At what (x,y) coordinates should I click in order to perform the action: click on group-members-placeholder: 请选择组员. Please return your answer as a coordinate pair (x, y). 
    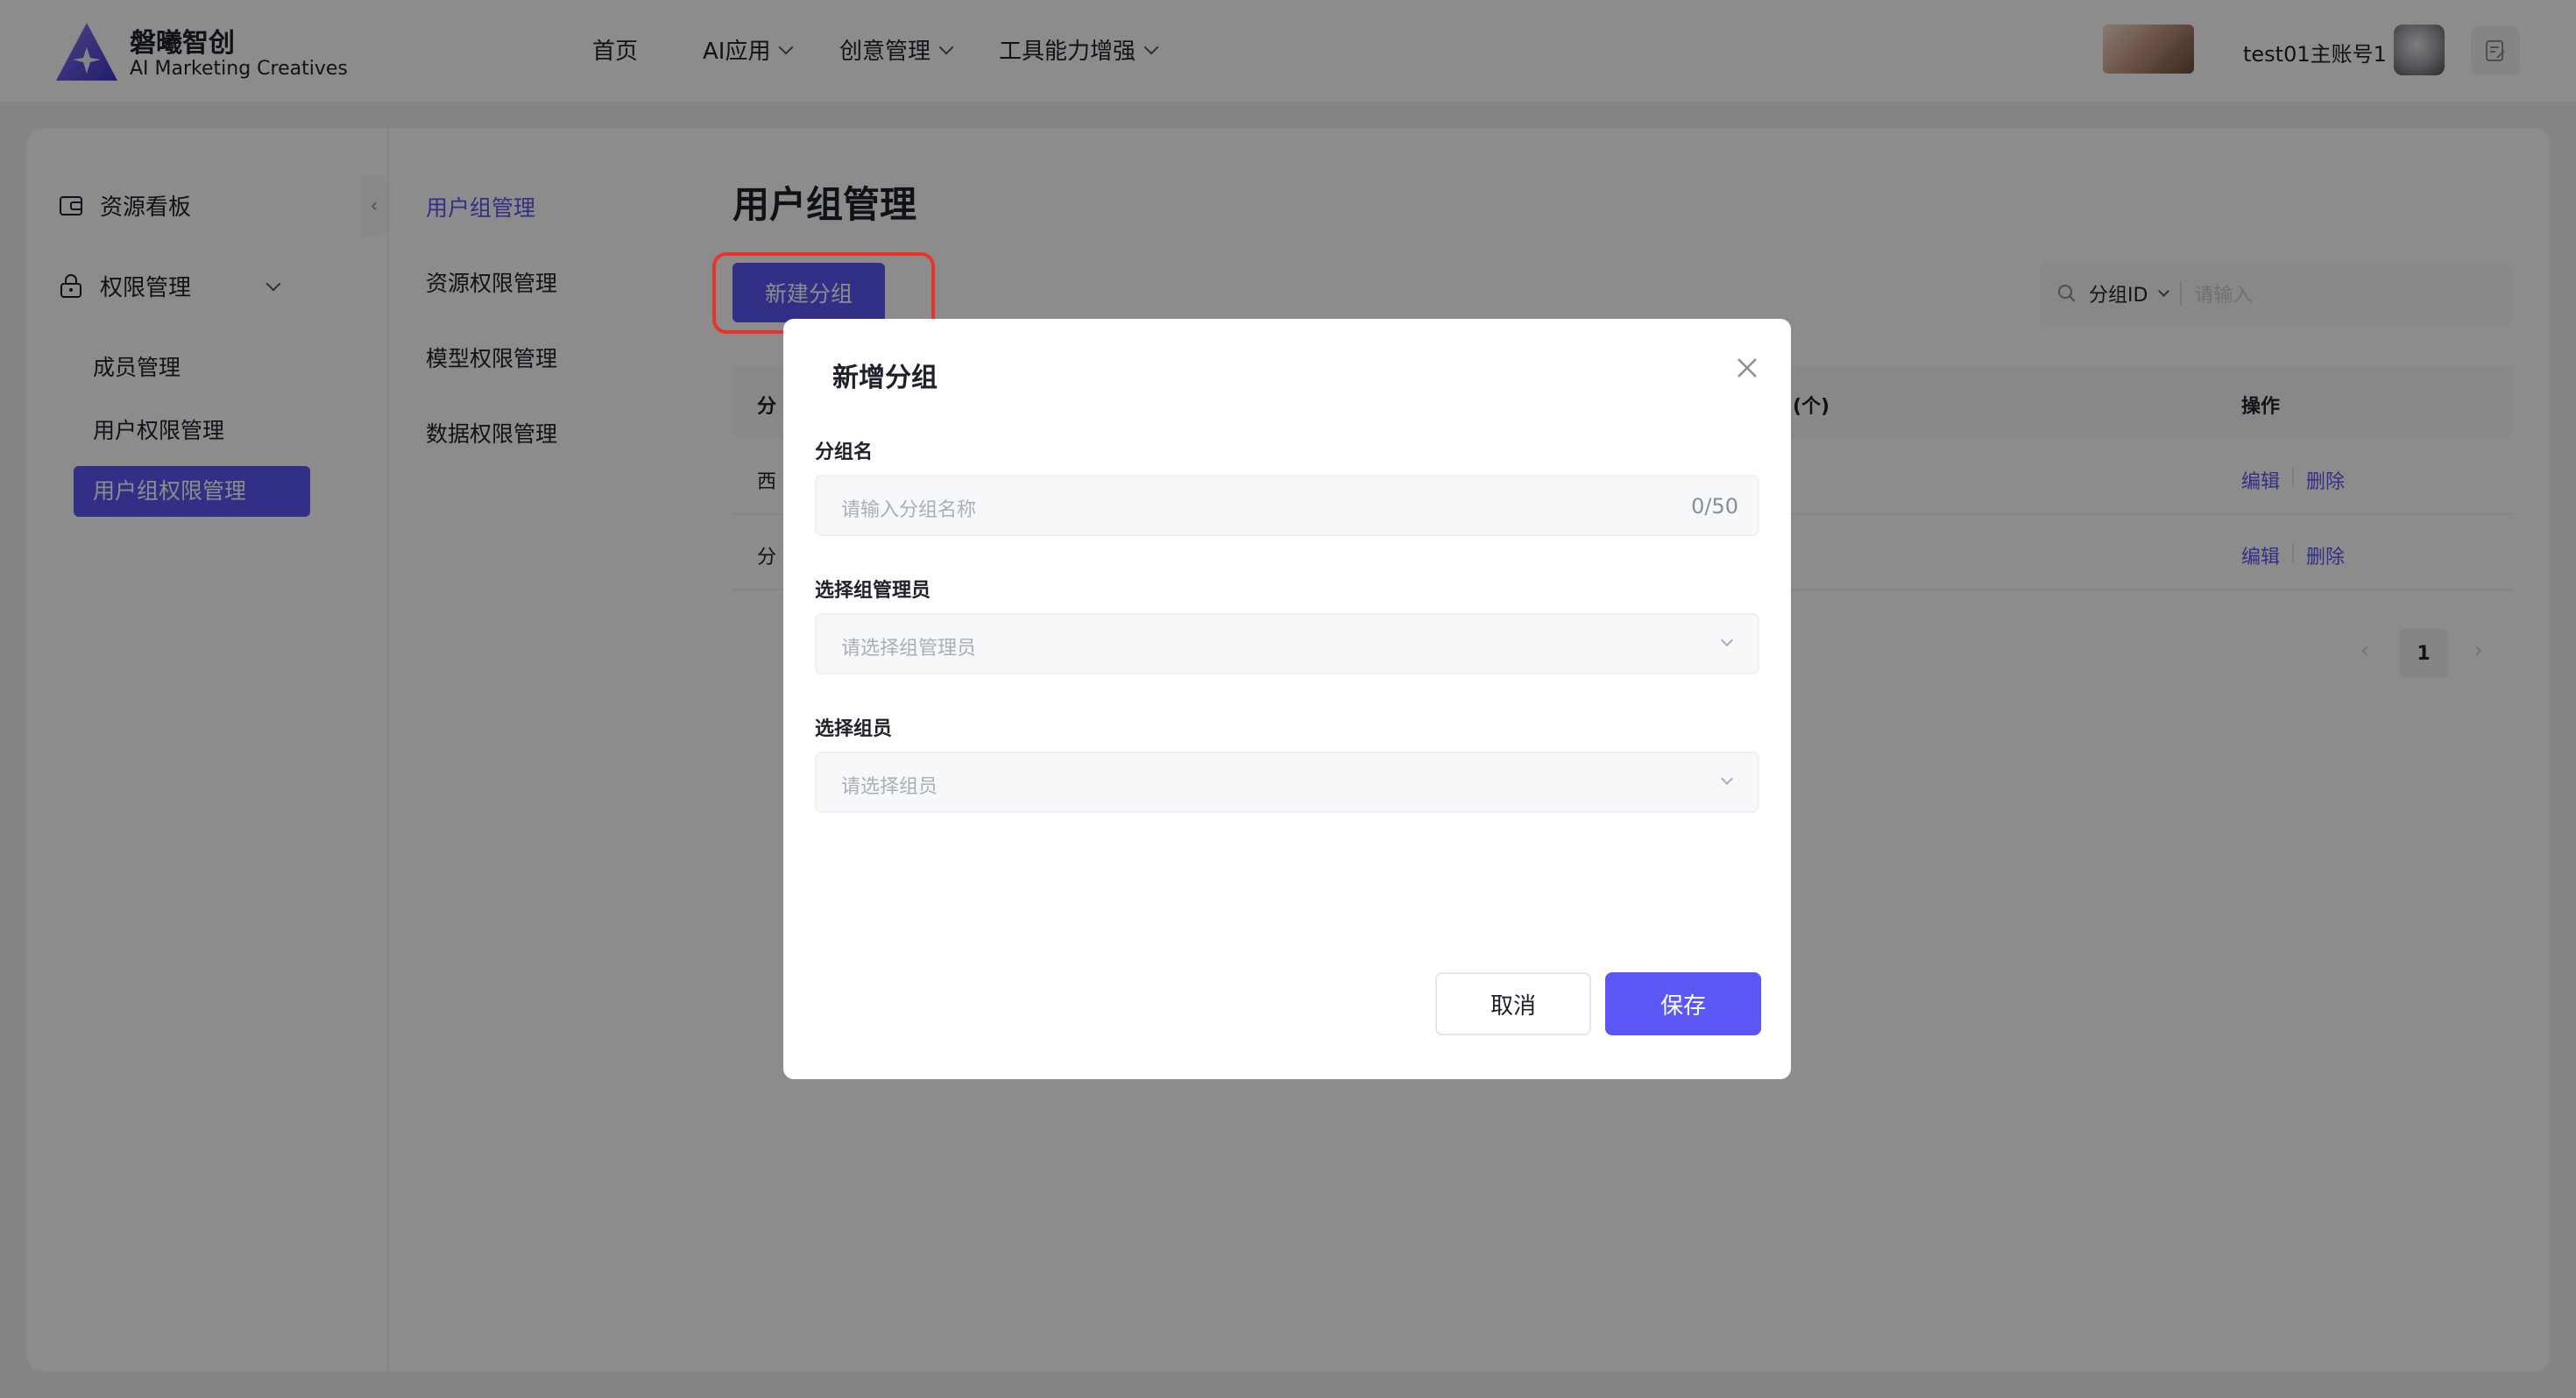
    Looking at the image, I should click on (889, 787).